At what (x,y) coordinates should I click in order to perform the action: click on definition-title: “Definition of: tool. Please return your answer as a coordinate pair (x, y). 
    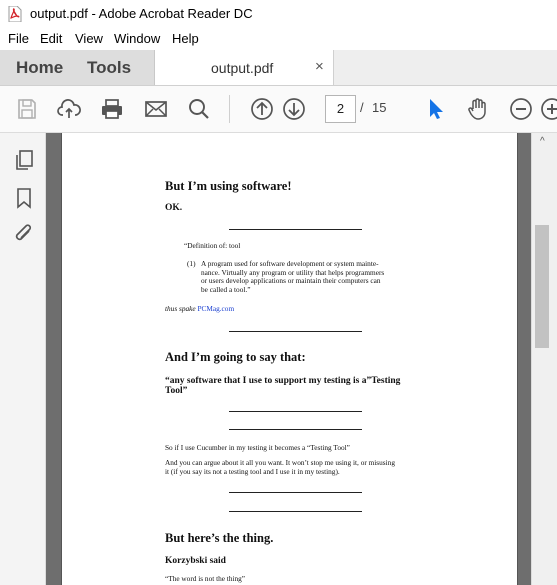
    Looking at the image, I should click on (212, 245).